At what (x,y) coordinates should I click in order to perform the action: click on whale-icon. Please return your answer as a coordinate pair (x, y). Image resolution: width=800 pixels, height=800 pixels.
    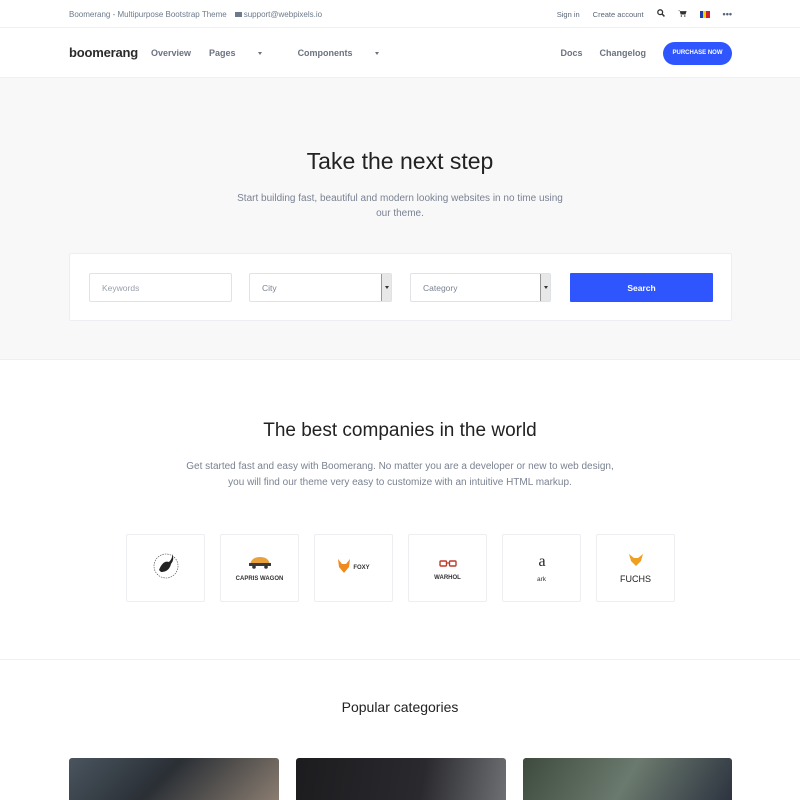
    Looking at the image, I should click on (166, 568).